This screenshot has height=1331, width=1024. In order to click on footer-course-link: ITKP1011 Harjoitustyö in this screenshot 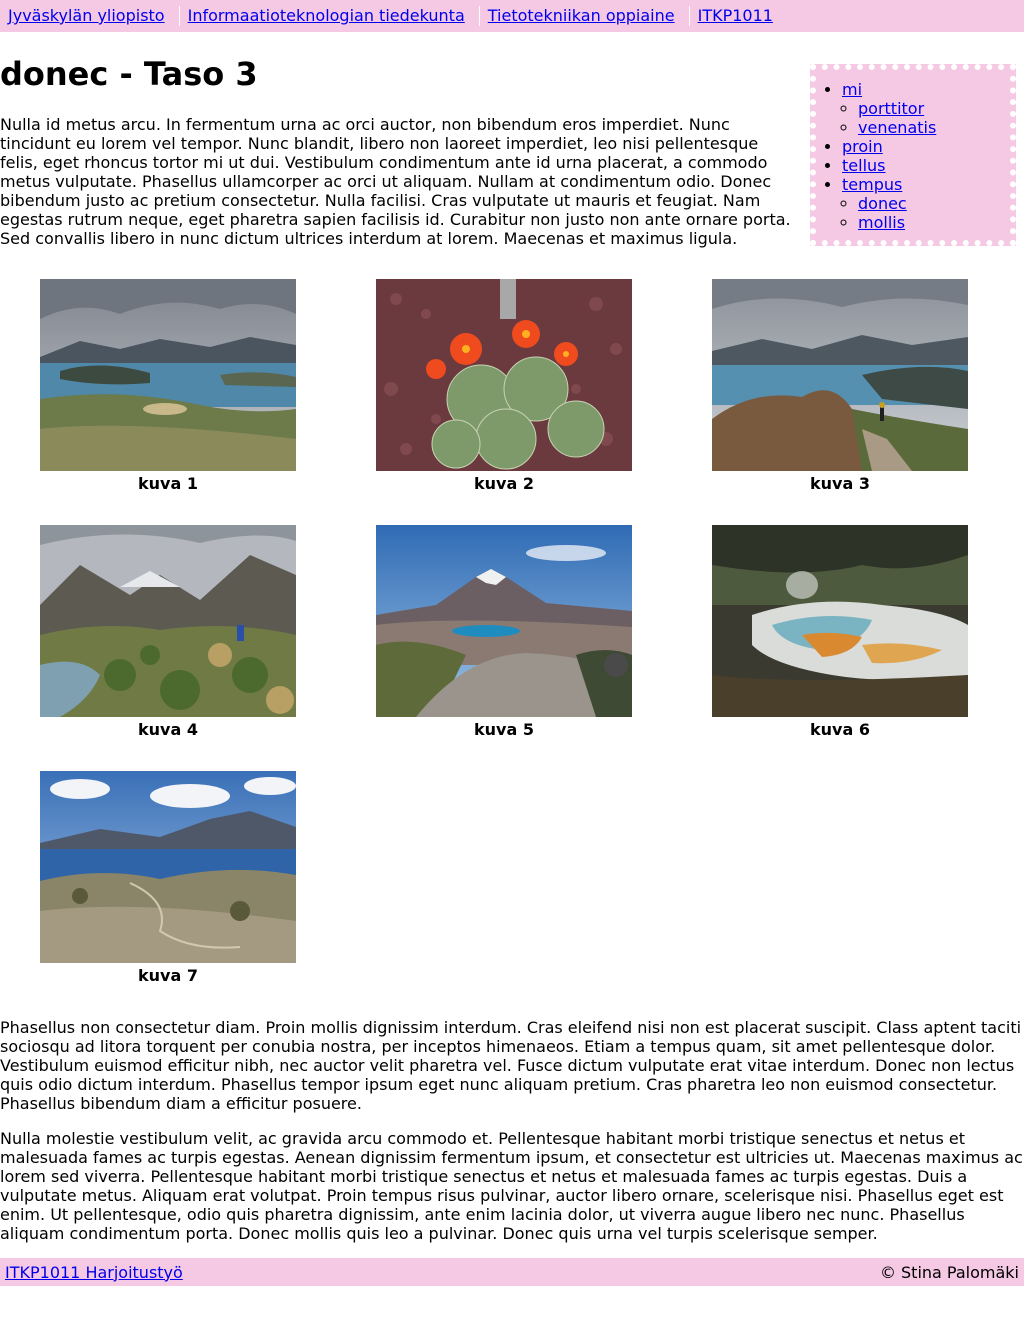, I will do `click(94, 1272)`.